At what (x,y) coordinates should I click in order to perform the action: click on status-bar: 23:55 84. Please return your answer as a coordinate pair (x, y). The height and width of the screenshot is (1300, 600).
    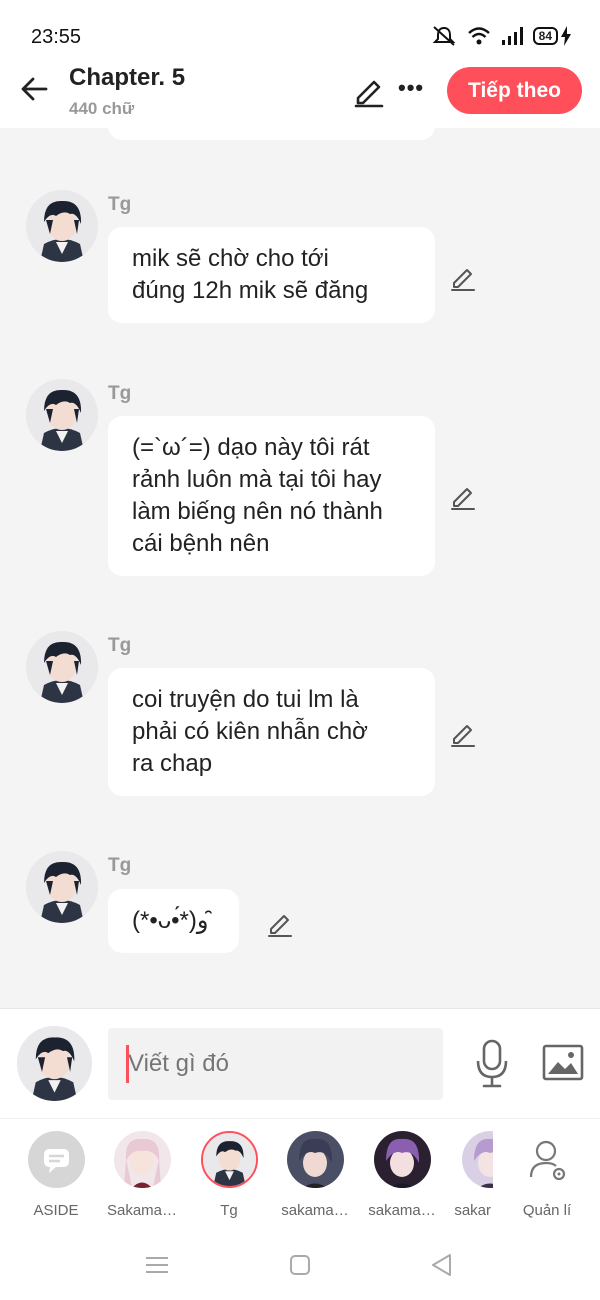
    Looking at the image, I should click on (300, 29).